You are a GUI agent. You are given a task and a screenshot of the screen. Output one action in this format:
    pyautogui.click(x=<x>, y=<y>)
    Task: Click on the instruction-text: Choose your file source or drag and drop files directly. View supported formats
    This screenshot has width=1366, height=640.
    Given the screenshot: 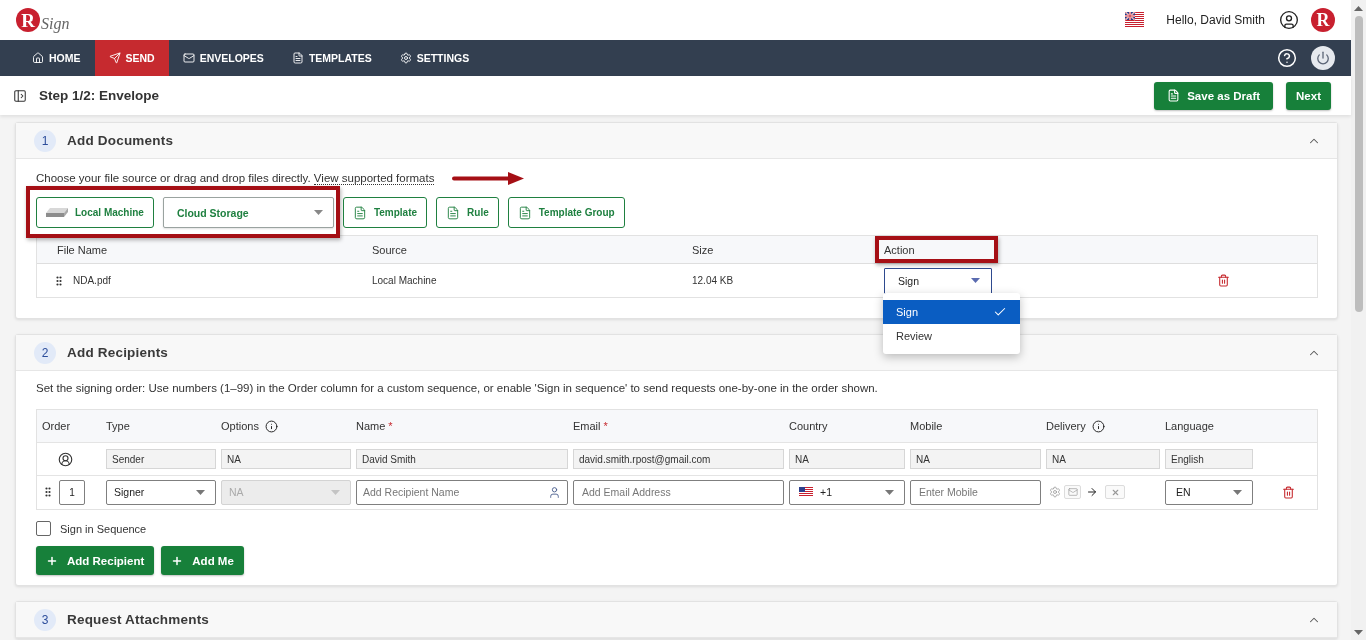 What is the action you would take?
    pyautogui.click(x=235, y=178)
    